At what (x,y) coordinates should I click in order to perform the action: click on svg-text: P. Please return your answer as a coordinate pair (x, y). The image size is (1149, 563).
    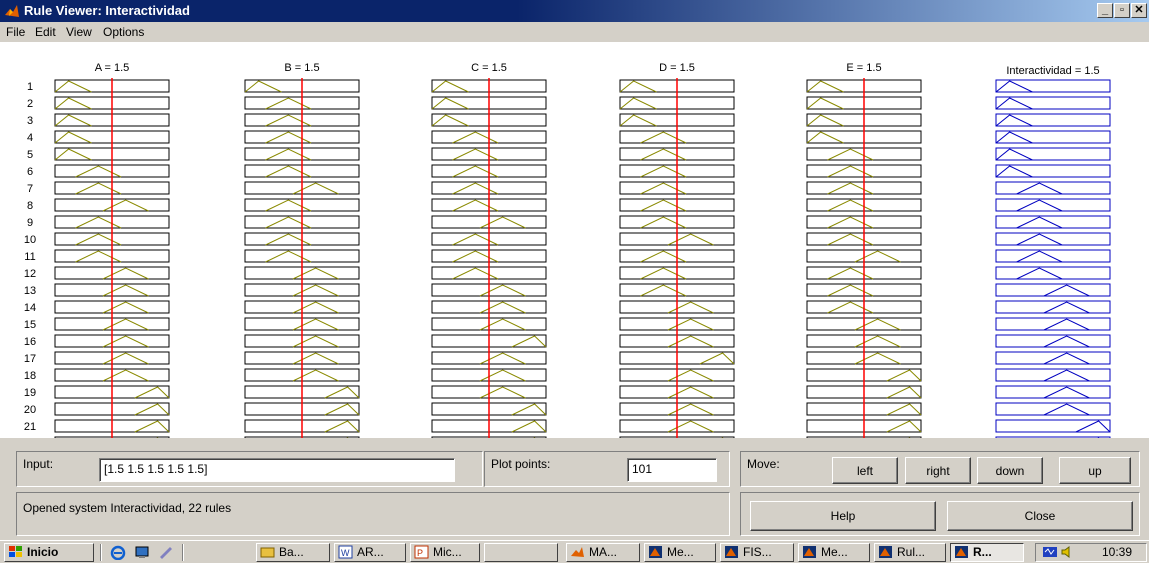
    Looking at the image, I should click on (420, 553).